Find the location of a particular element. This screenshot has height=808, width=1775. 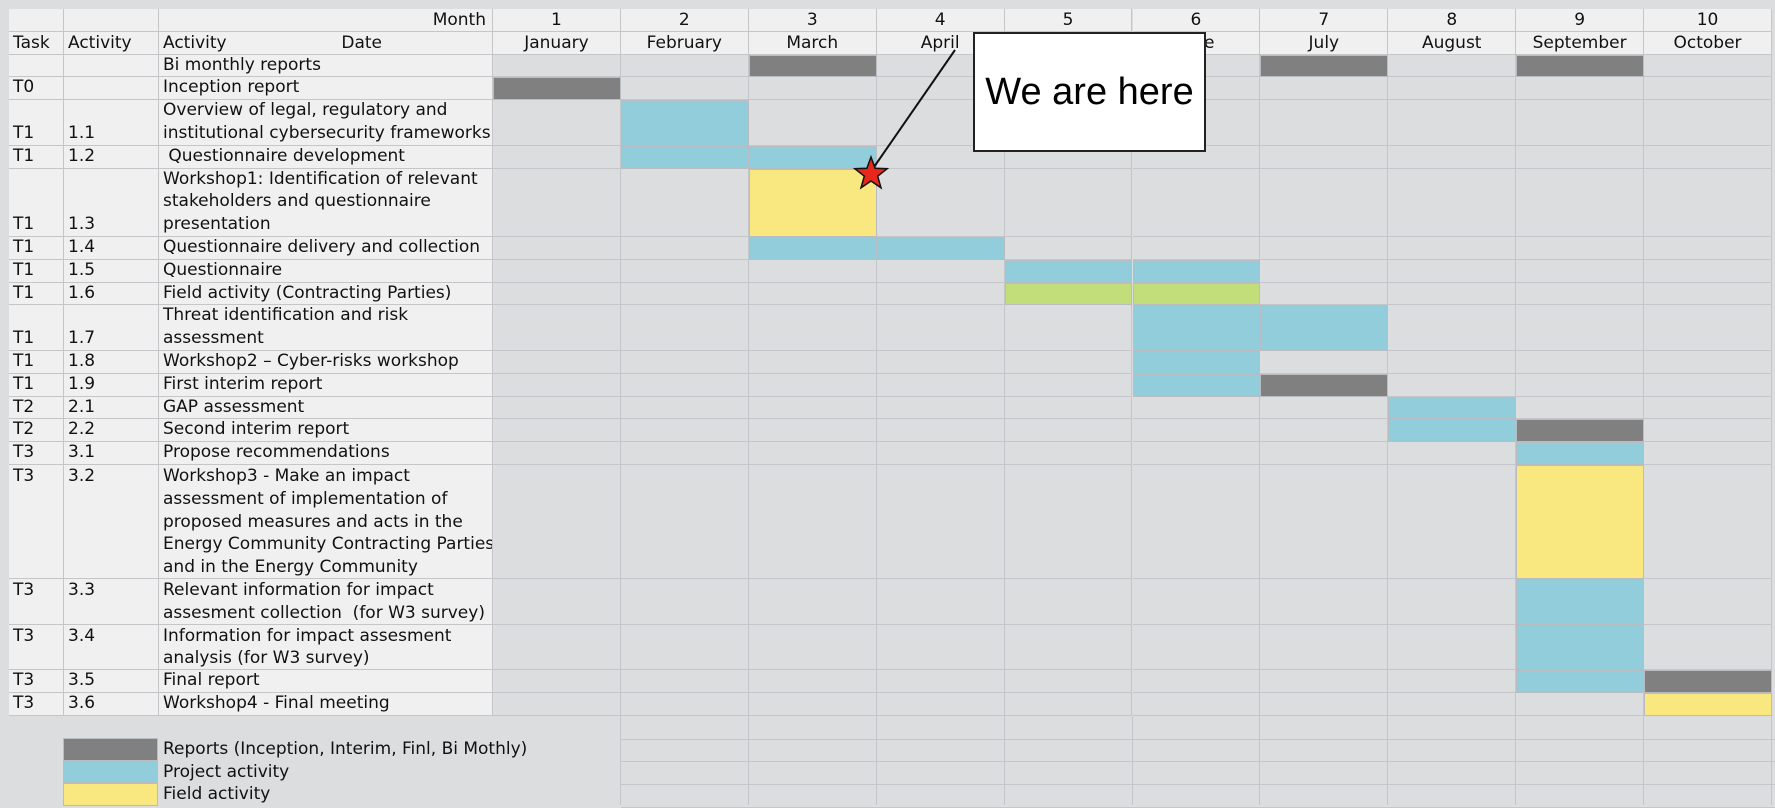

callout-text: We are here is located at coordinates (1089, 91).